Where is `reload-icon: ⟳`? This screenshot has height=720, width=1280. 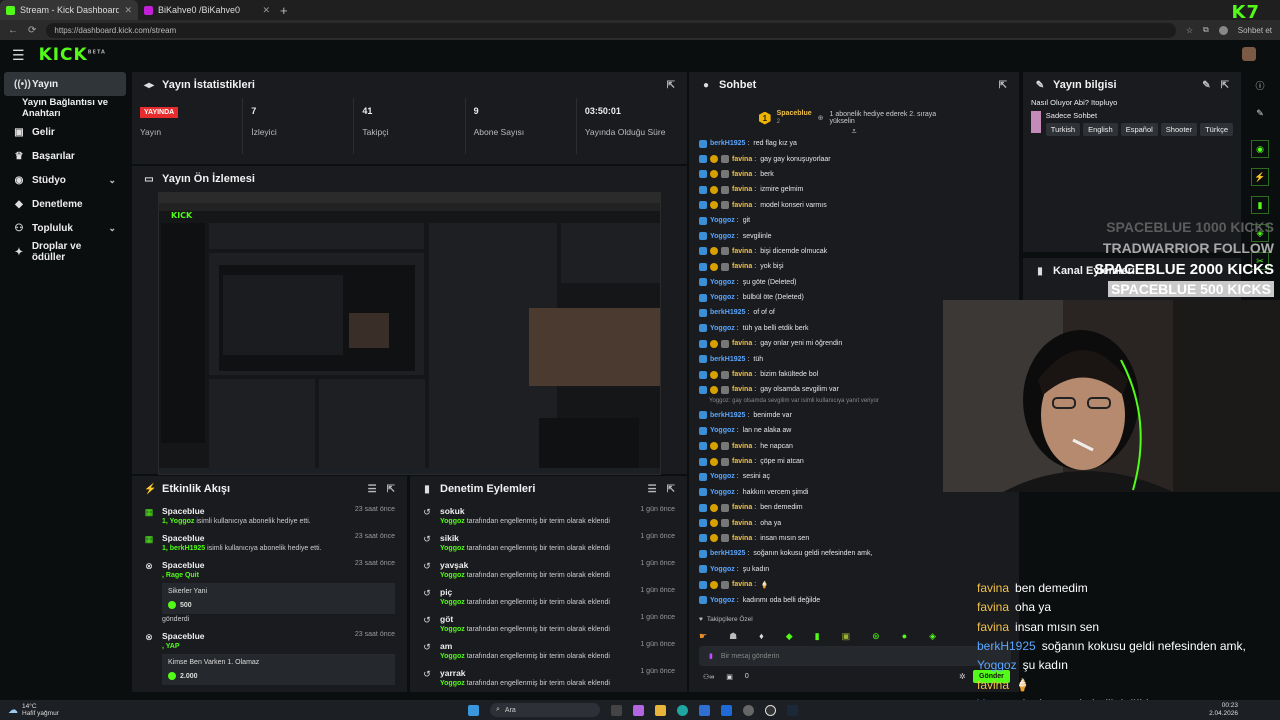 reload-icon: ⟳ is located at coordinates (32, 30).